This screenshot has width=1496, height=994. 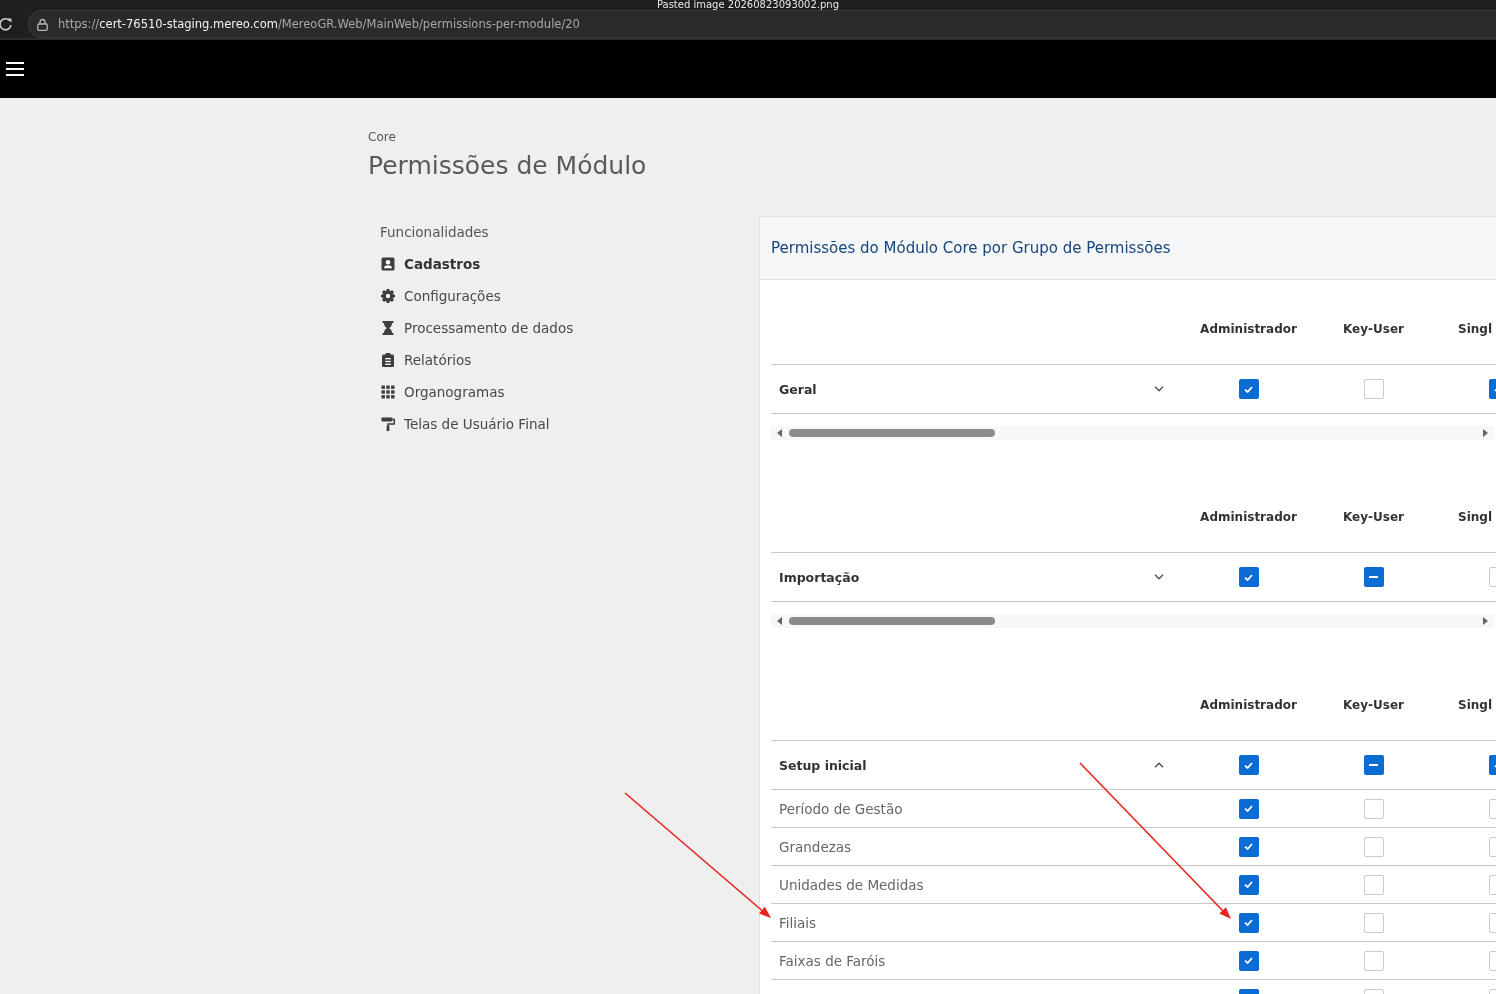 I want to click on sidebar-item: Relatórios, so click(x=426, y=360).